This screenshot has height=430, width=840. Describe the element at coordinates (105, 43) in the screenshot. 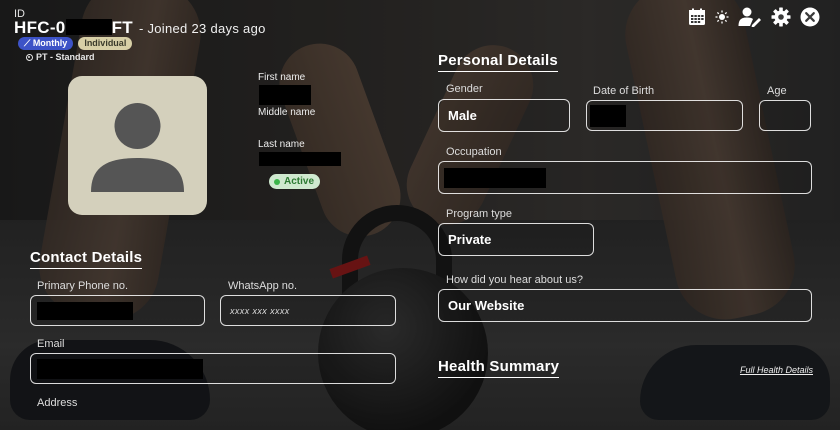

I see `membership-badge-individual: Individual` at that location.